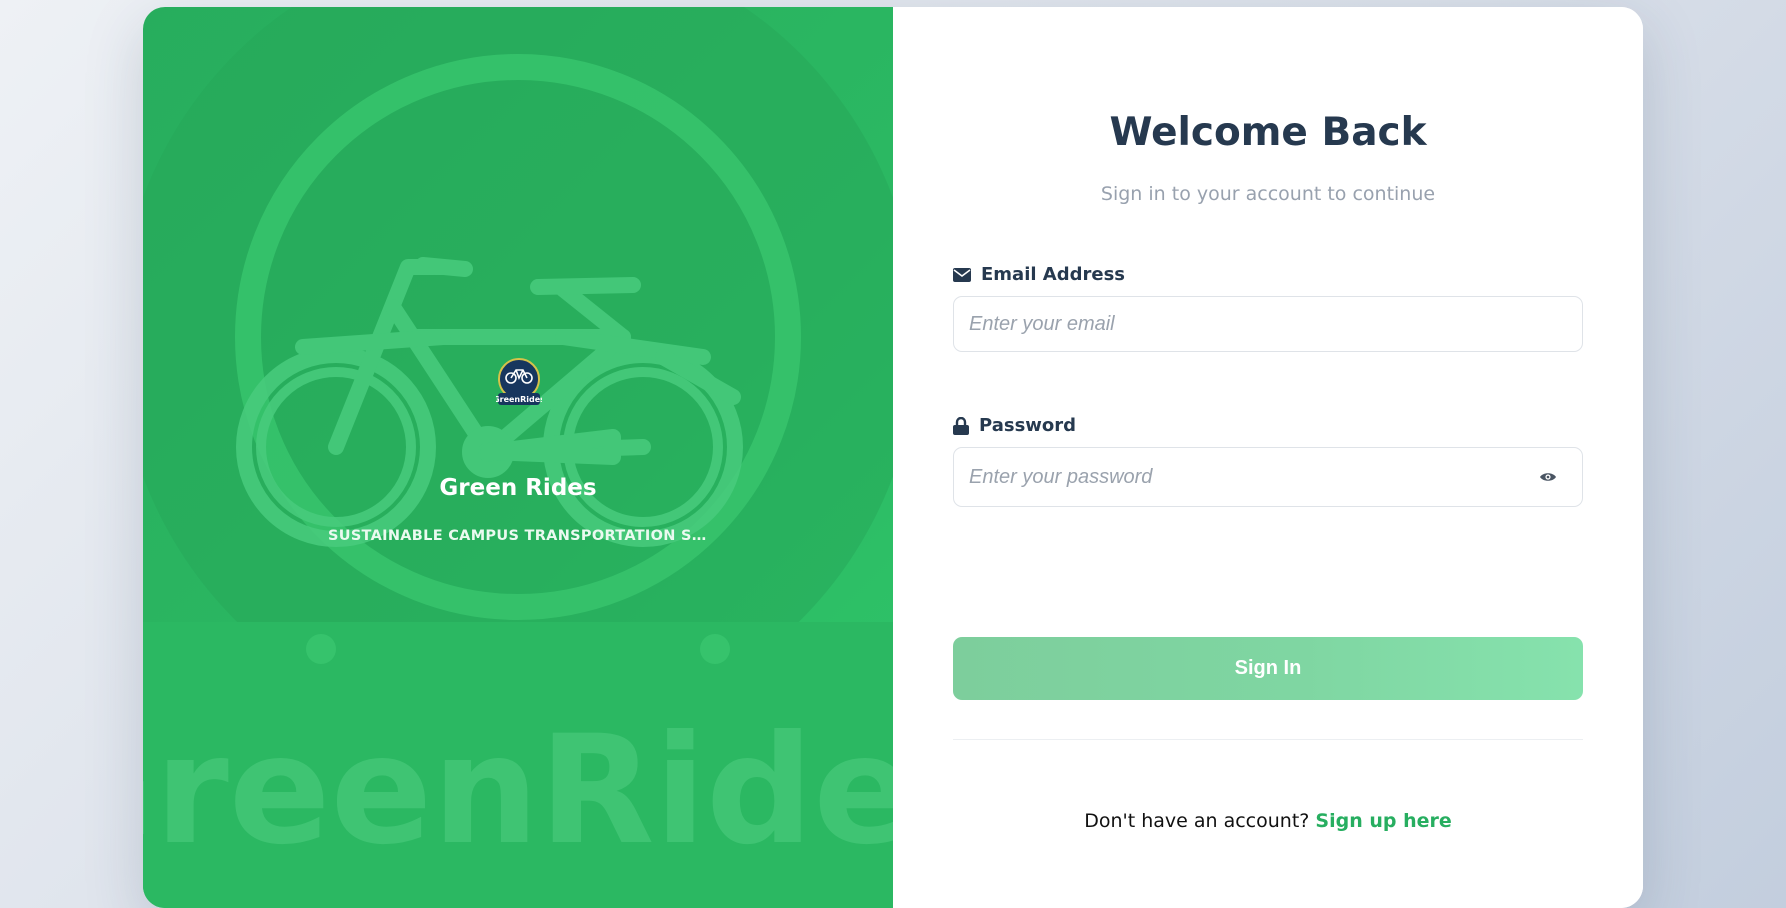  Describe the element at coordinates (1268, 194) in the screenshot. I see `page-subtitle: Sign in to your account to continue` at that location.